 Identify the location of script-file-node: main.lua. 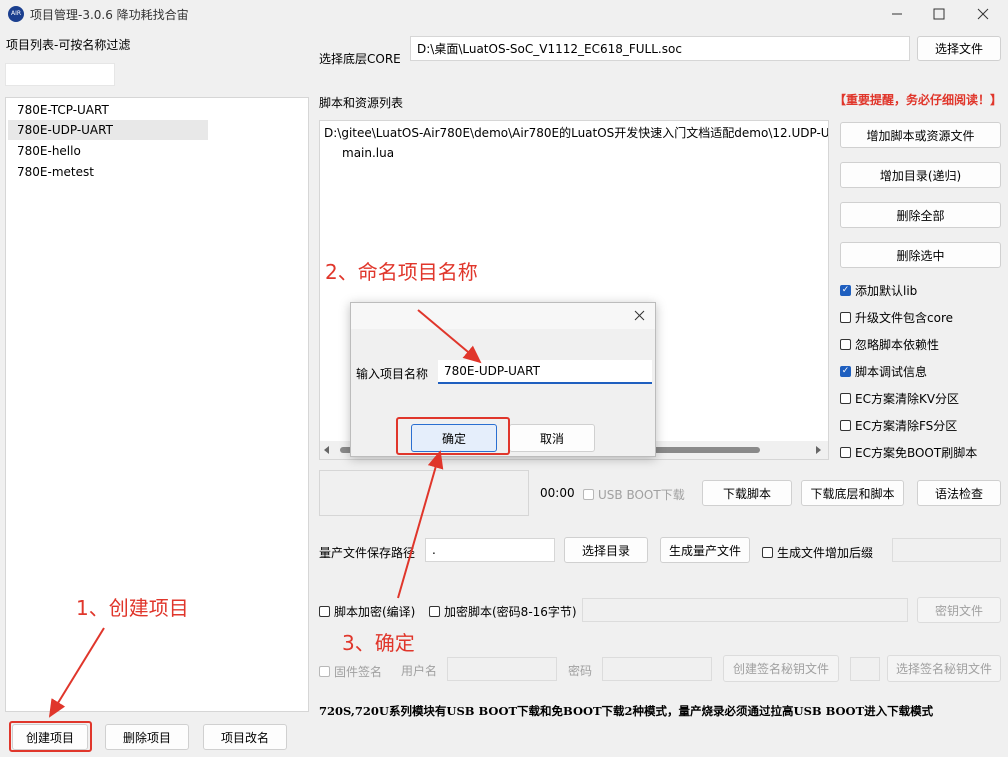
(368, 153).